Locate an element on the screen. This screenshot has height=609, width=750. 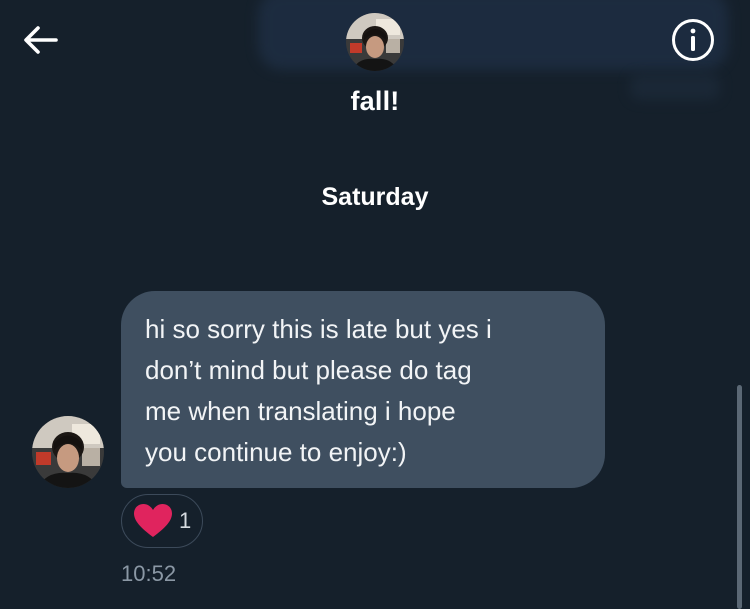
scrollbar is located at coordinates (739, 497).